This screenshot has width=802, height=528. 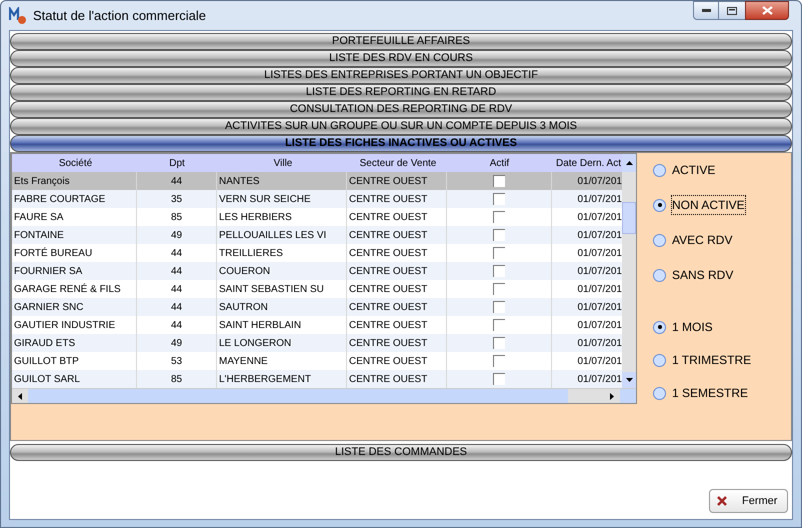 What do you see at coordinates (177, 163) in the screenshot?
I see `column-header: Dpt` at bounding box center [177, 163].